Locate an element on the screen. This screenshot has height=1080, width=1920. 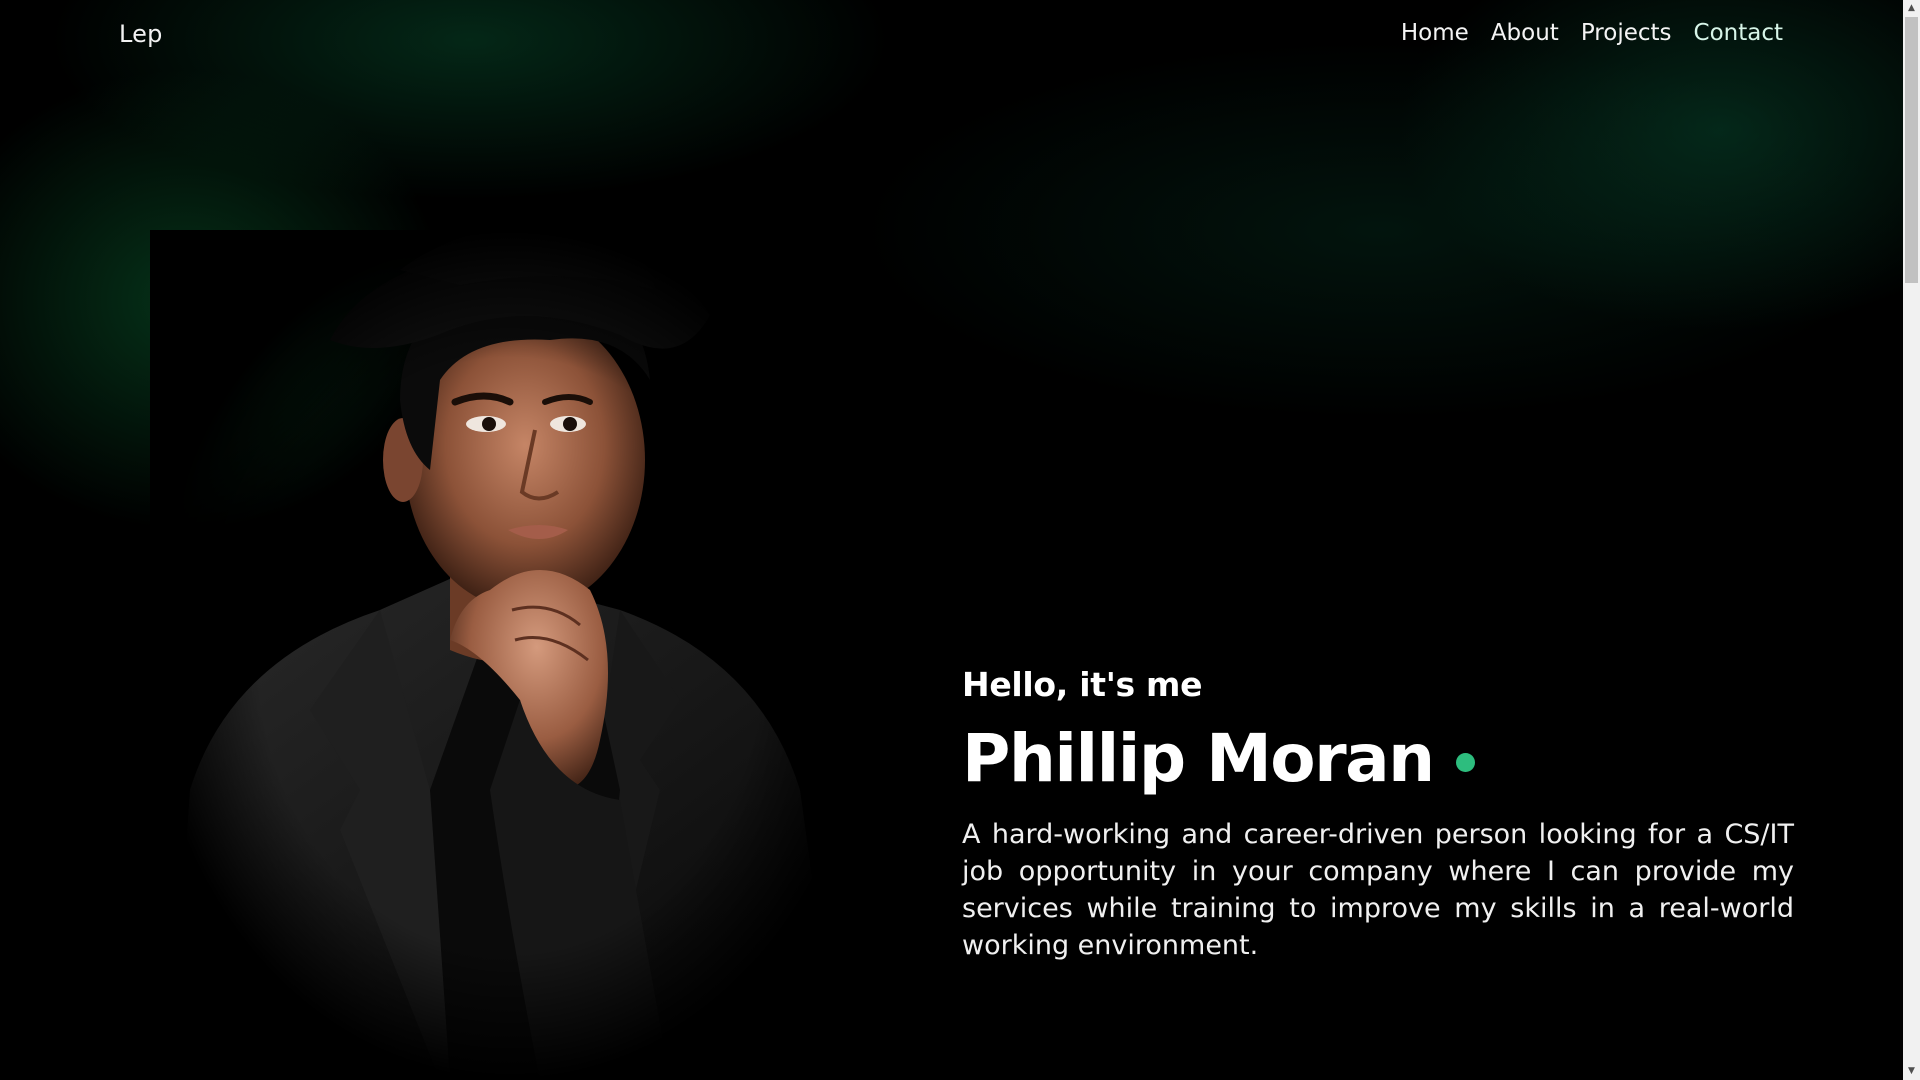
nav-home-link: Home is located at coordinates (1435, 33).